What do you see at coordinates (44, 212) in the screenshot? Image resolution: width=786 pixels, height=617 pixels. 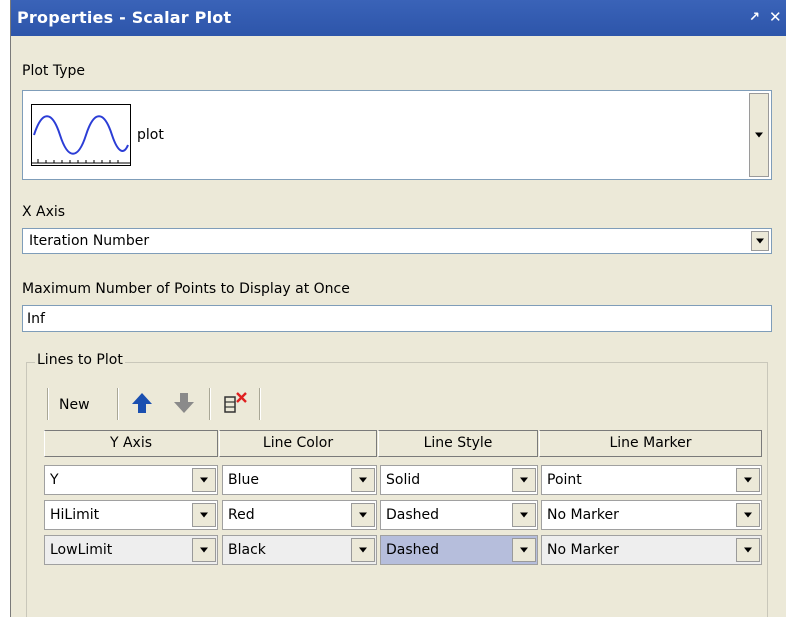 I see `x-axis-label: X Axis` at bounding box center [44, 212].